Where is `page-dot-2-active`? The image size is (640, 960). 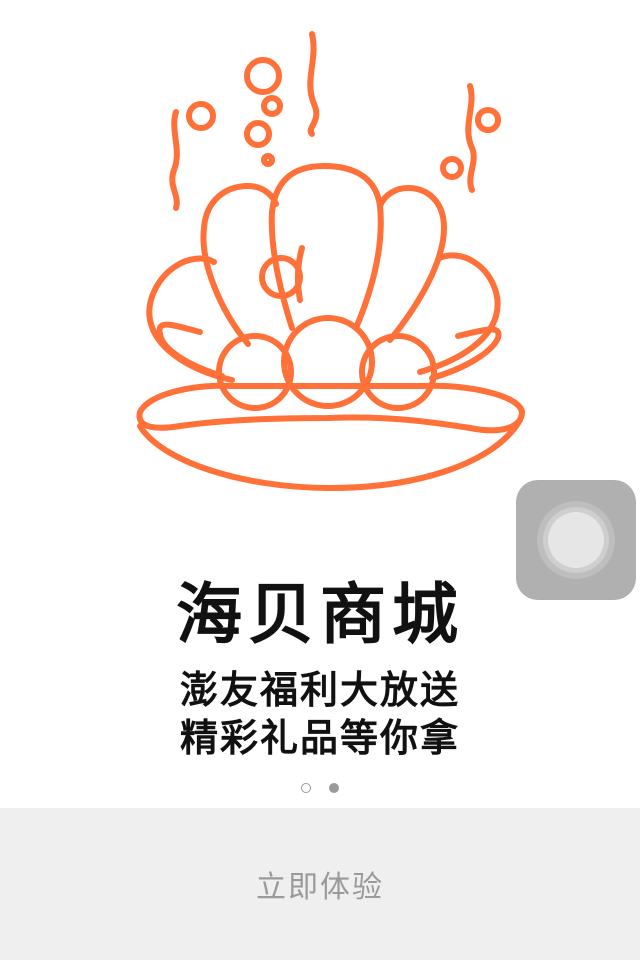
page-dot-2-active is located at coordinates (334, 788).